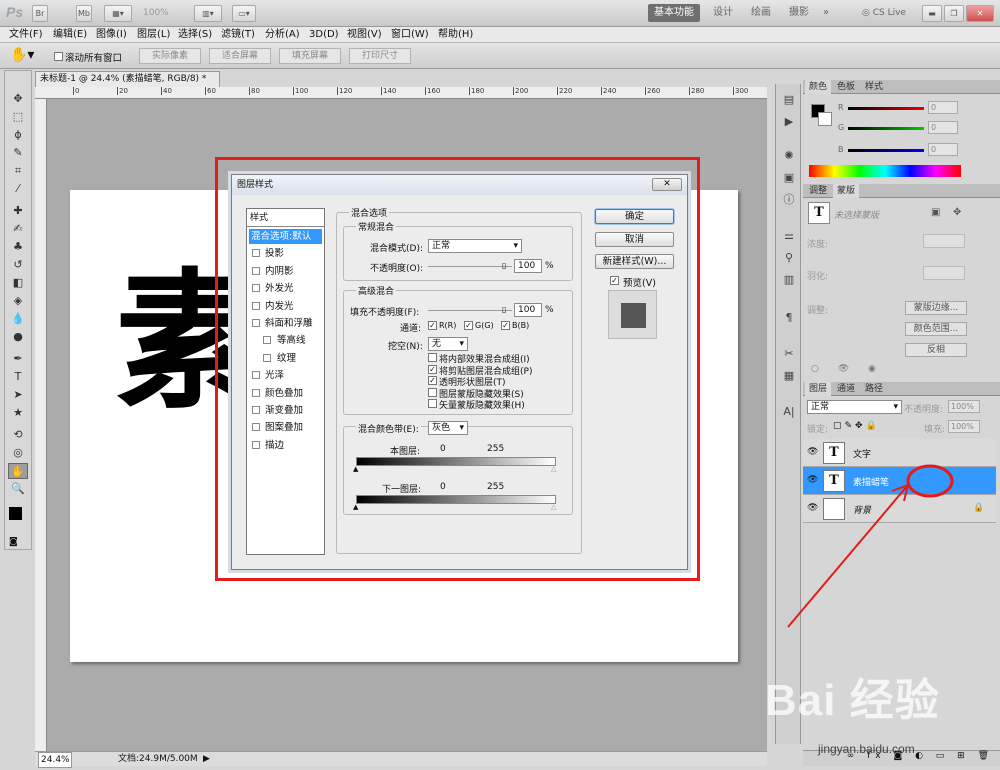  Describe the element at coordinates (285, 445) in the screenshot. I see `style-item: 描边` at that location.